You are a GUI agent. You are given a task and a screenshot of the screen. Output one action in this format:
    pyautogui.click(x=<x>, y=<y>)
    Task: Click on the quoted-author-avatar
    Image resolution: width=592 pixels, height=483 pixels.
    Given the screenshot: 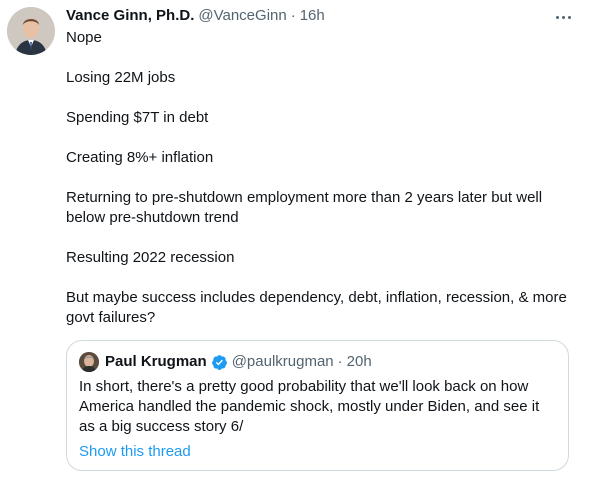 What is the action you would take?
    pyautogui.click(x=89, y=362)
    